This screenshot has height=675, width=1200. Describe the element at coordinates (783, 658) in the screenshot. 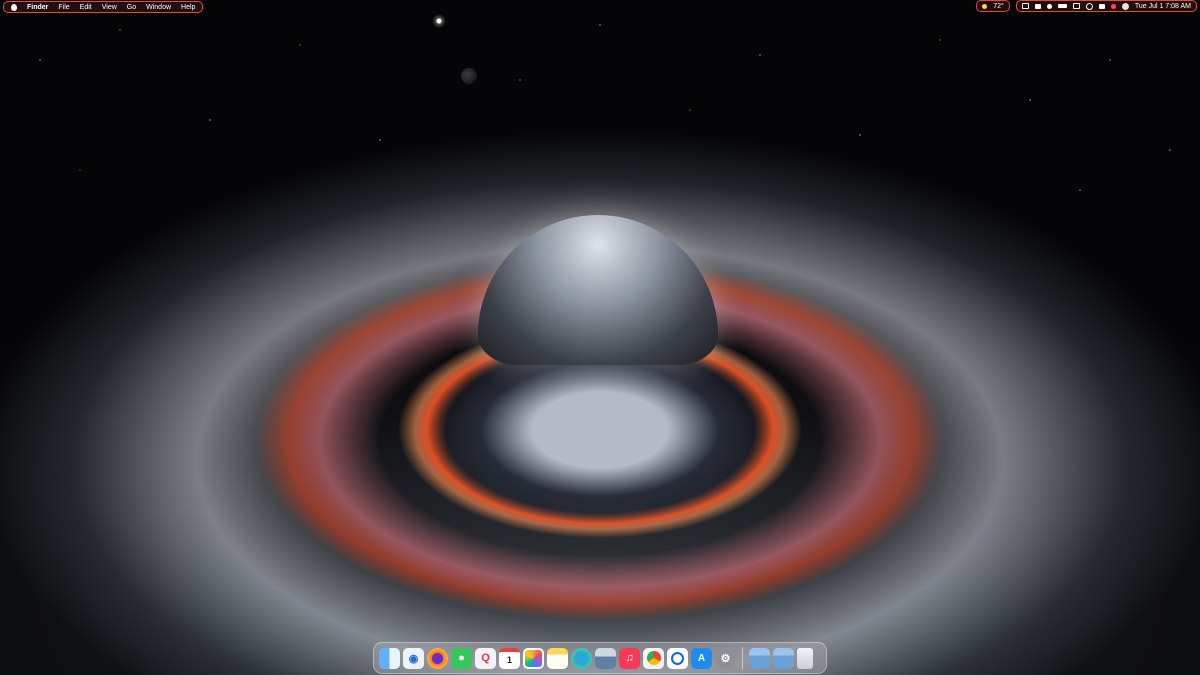

I see `dock-folder-downloads` at that location.